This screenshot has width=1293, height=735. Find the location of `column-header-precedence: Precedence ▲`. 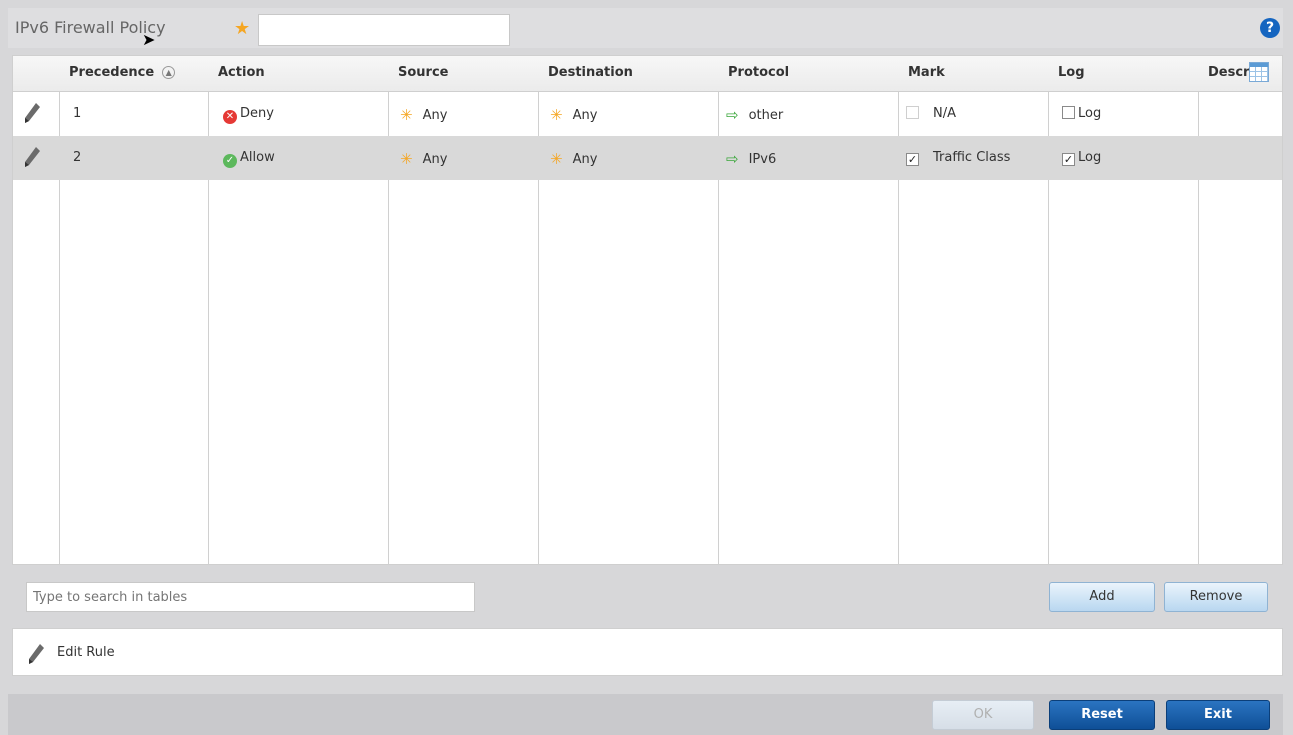

column-header-precedence: Precedence ▲ is located at coordinates (122, 72).